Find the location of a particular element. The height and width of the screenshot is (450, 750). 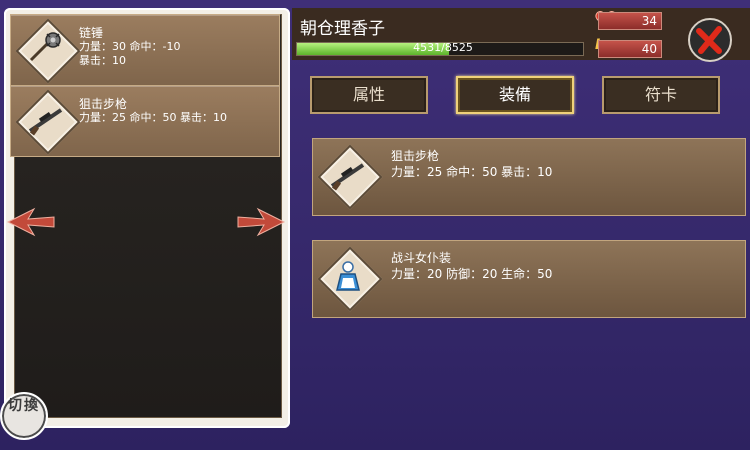

switch-button: 切換 is located at coordinates (24, 416).